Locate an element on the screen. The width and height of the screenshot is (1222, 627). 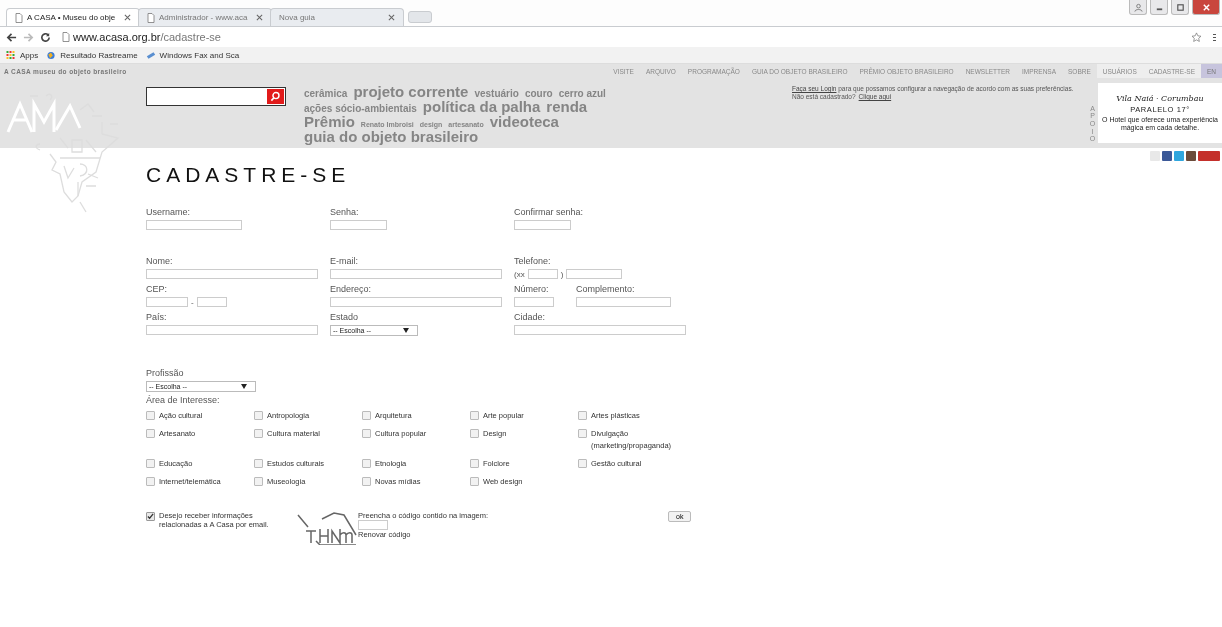
bookmark: Windows Fax and Sca is located at coordinates (192, 55).